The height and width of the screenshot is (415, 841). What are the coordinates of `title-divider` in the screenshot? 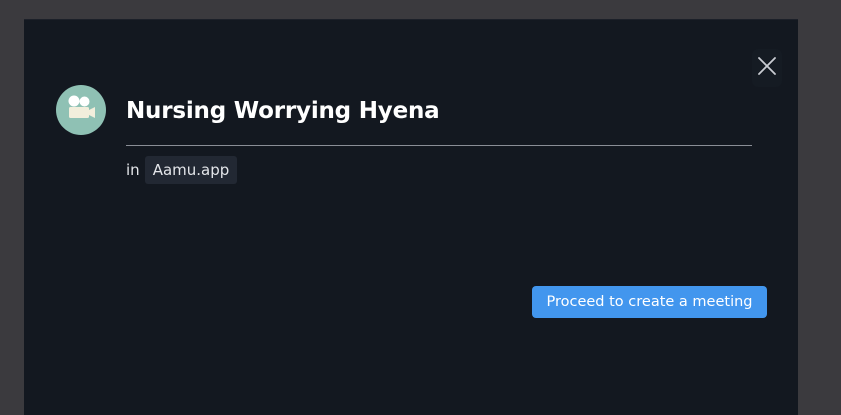 It's located at (439, 145).